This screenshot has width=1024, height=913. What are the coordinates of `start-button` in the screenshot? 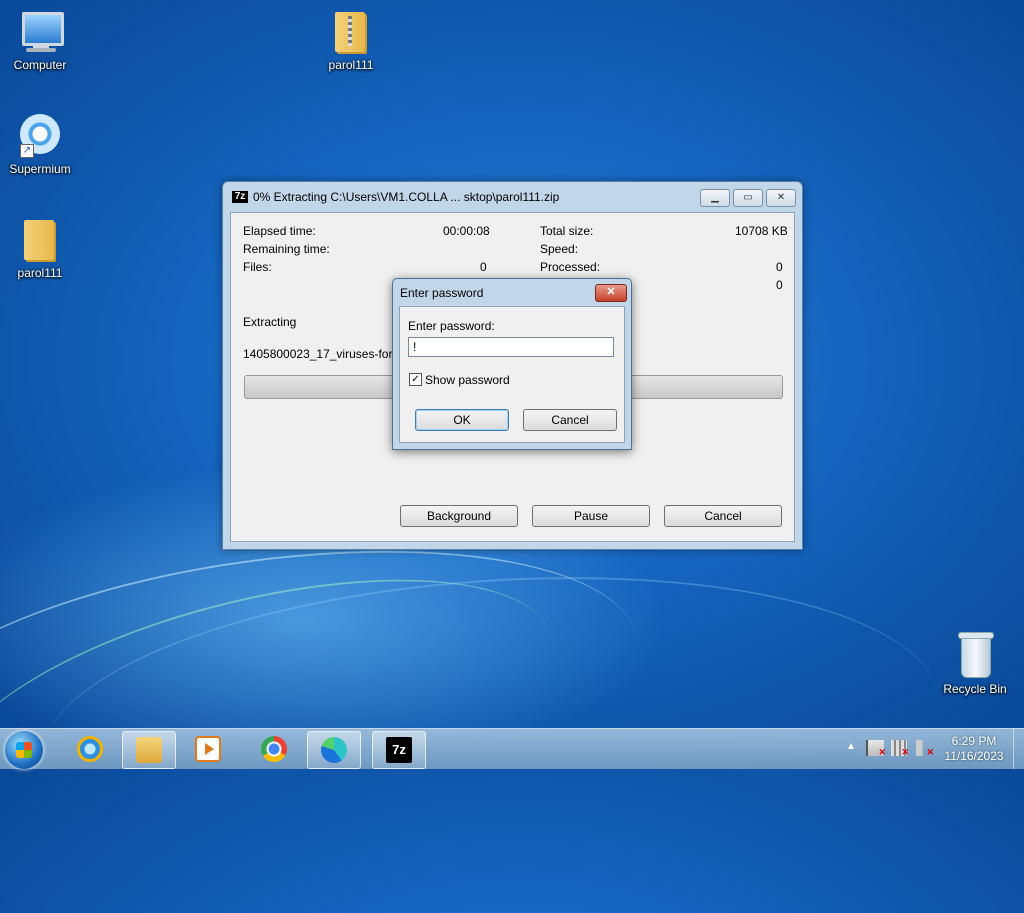 It's located at (24, 750).